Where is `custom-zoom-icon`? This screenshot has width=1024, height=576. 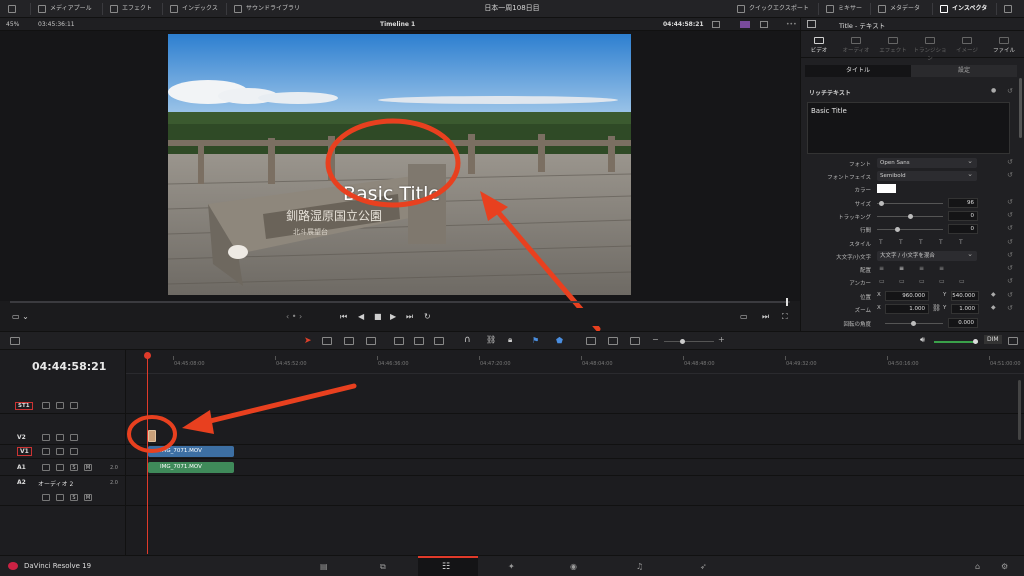
custom-zoom-icon is located at coordinates (613, 341).